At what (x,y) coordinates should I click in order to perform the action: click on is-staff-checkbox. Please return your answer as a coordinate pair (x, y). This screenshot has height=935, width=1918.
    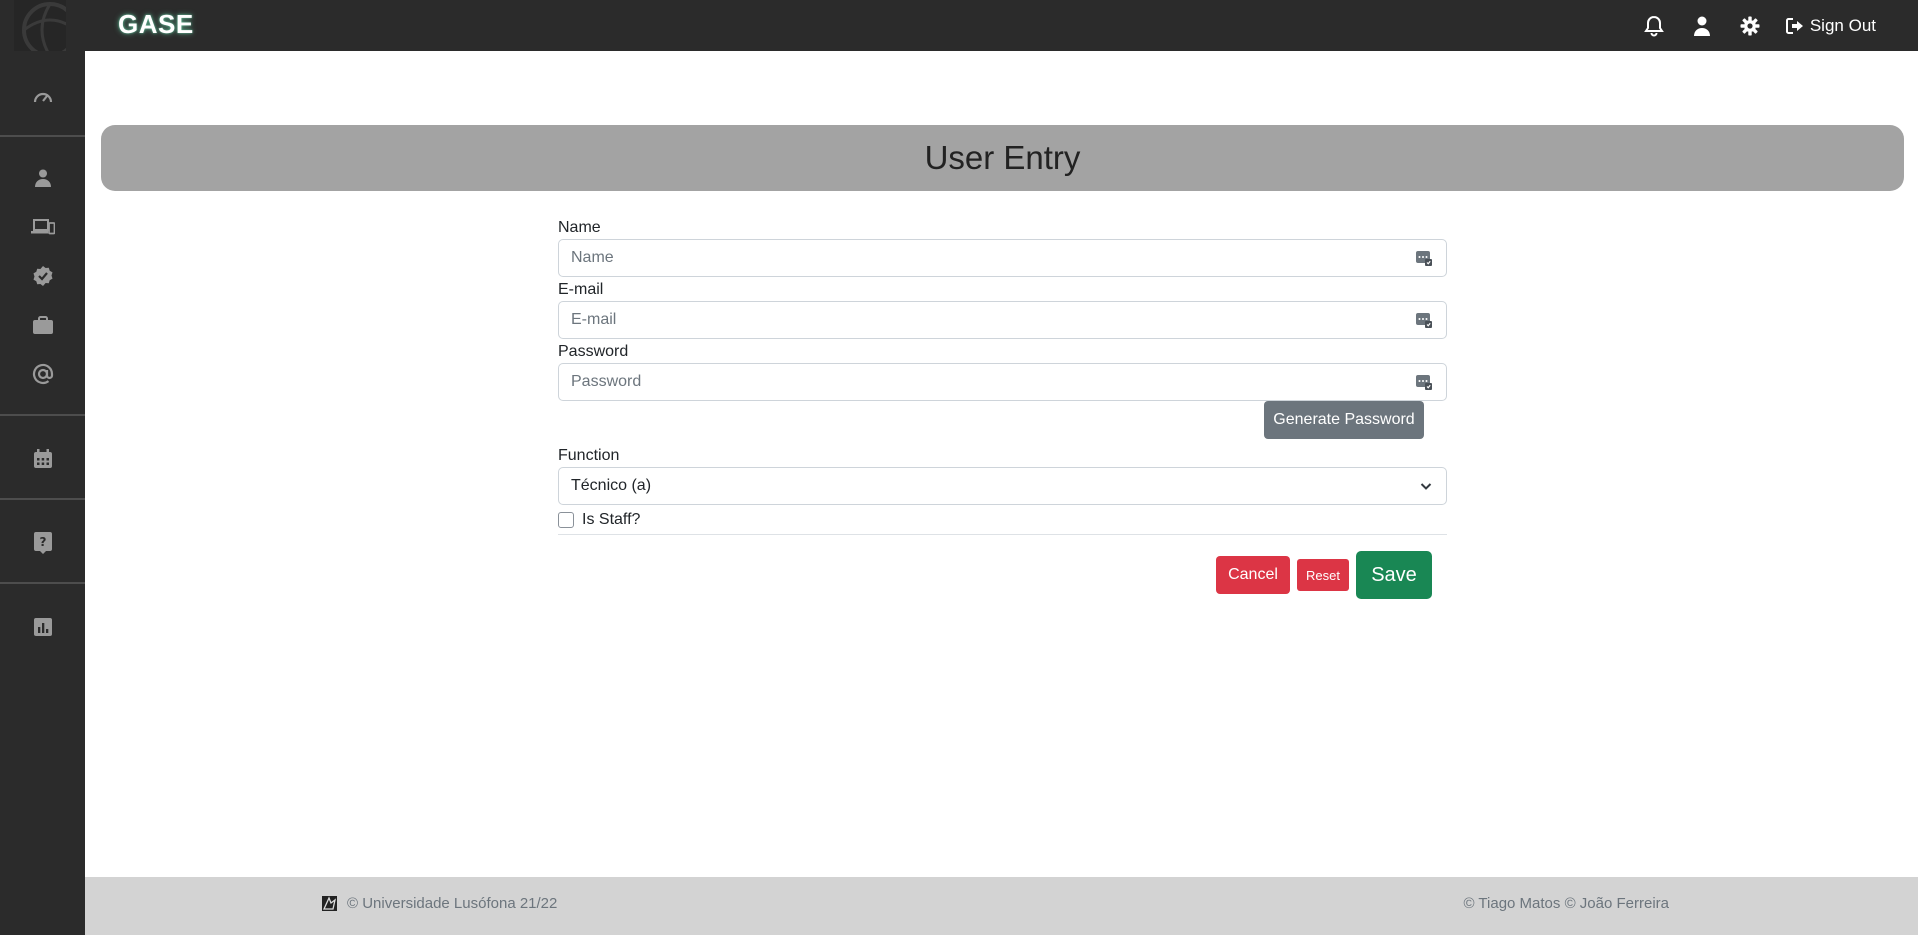
    Looking at the image, I should click on (566, 519).